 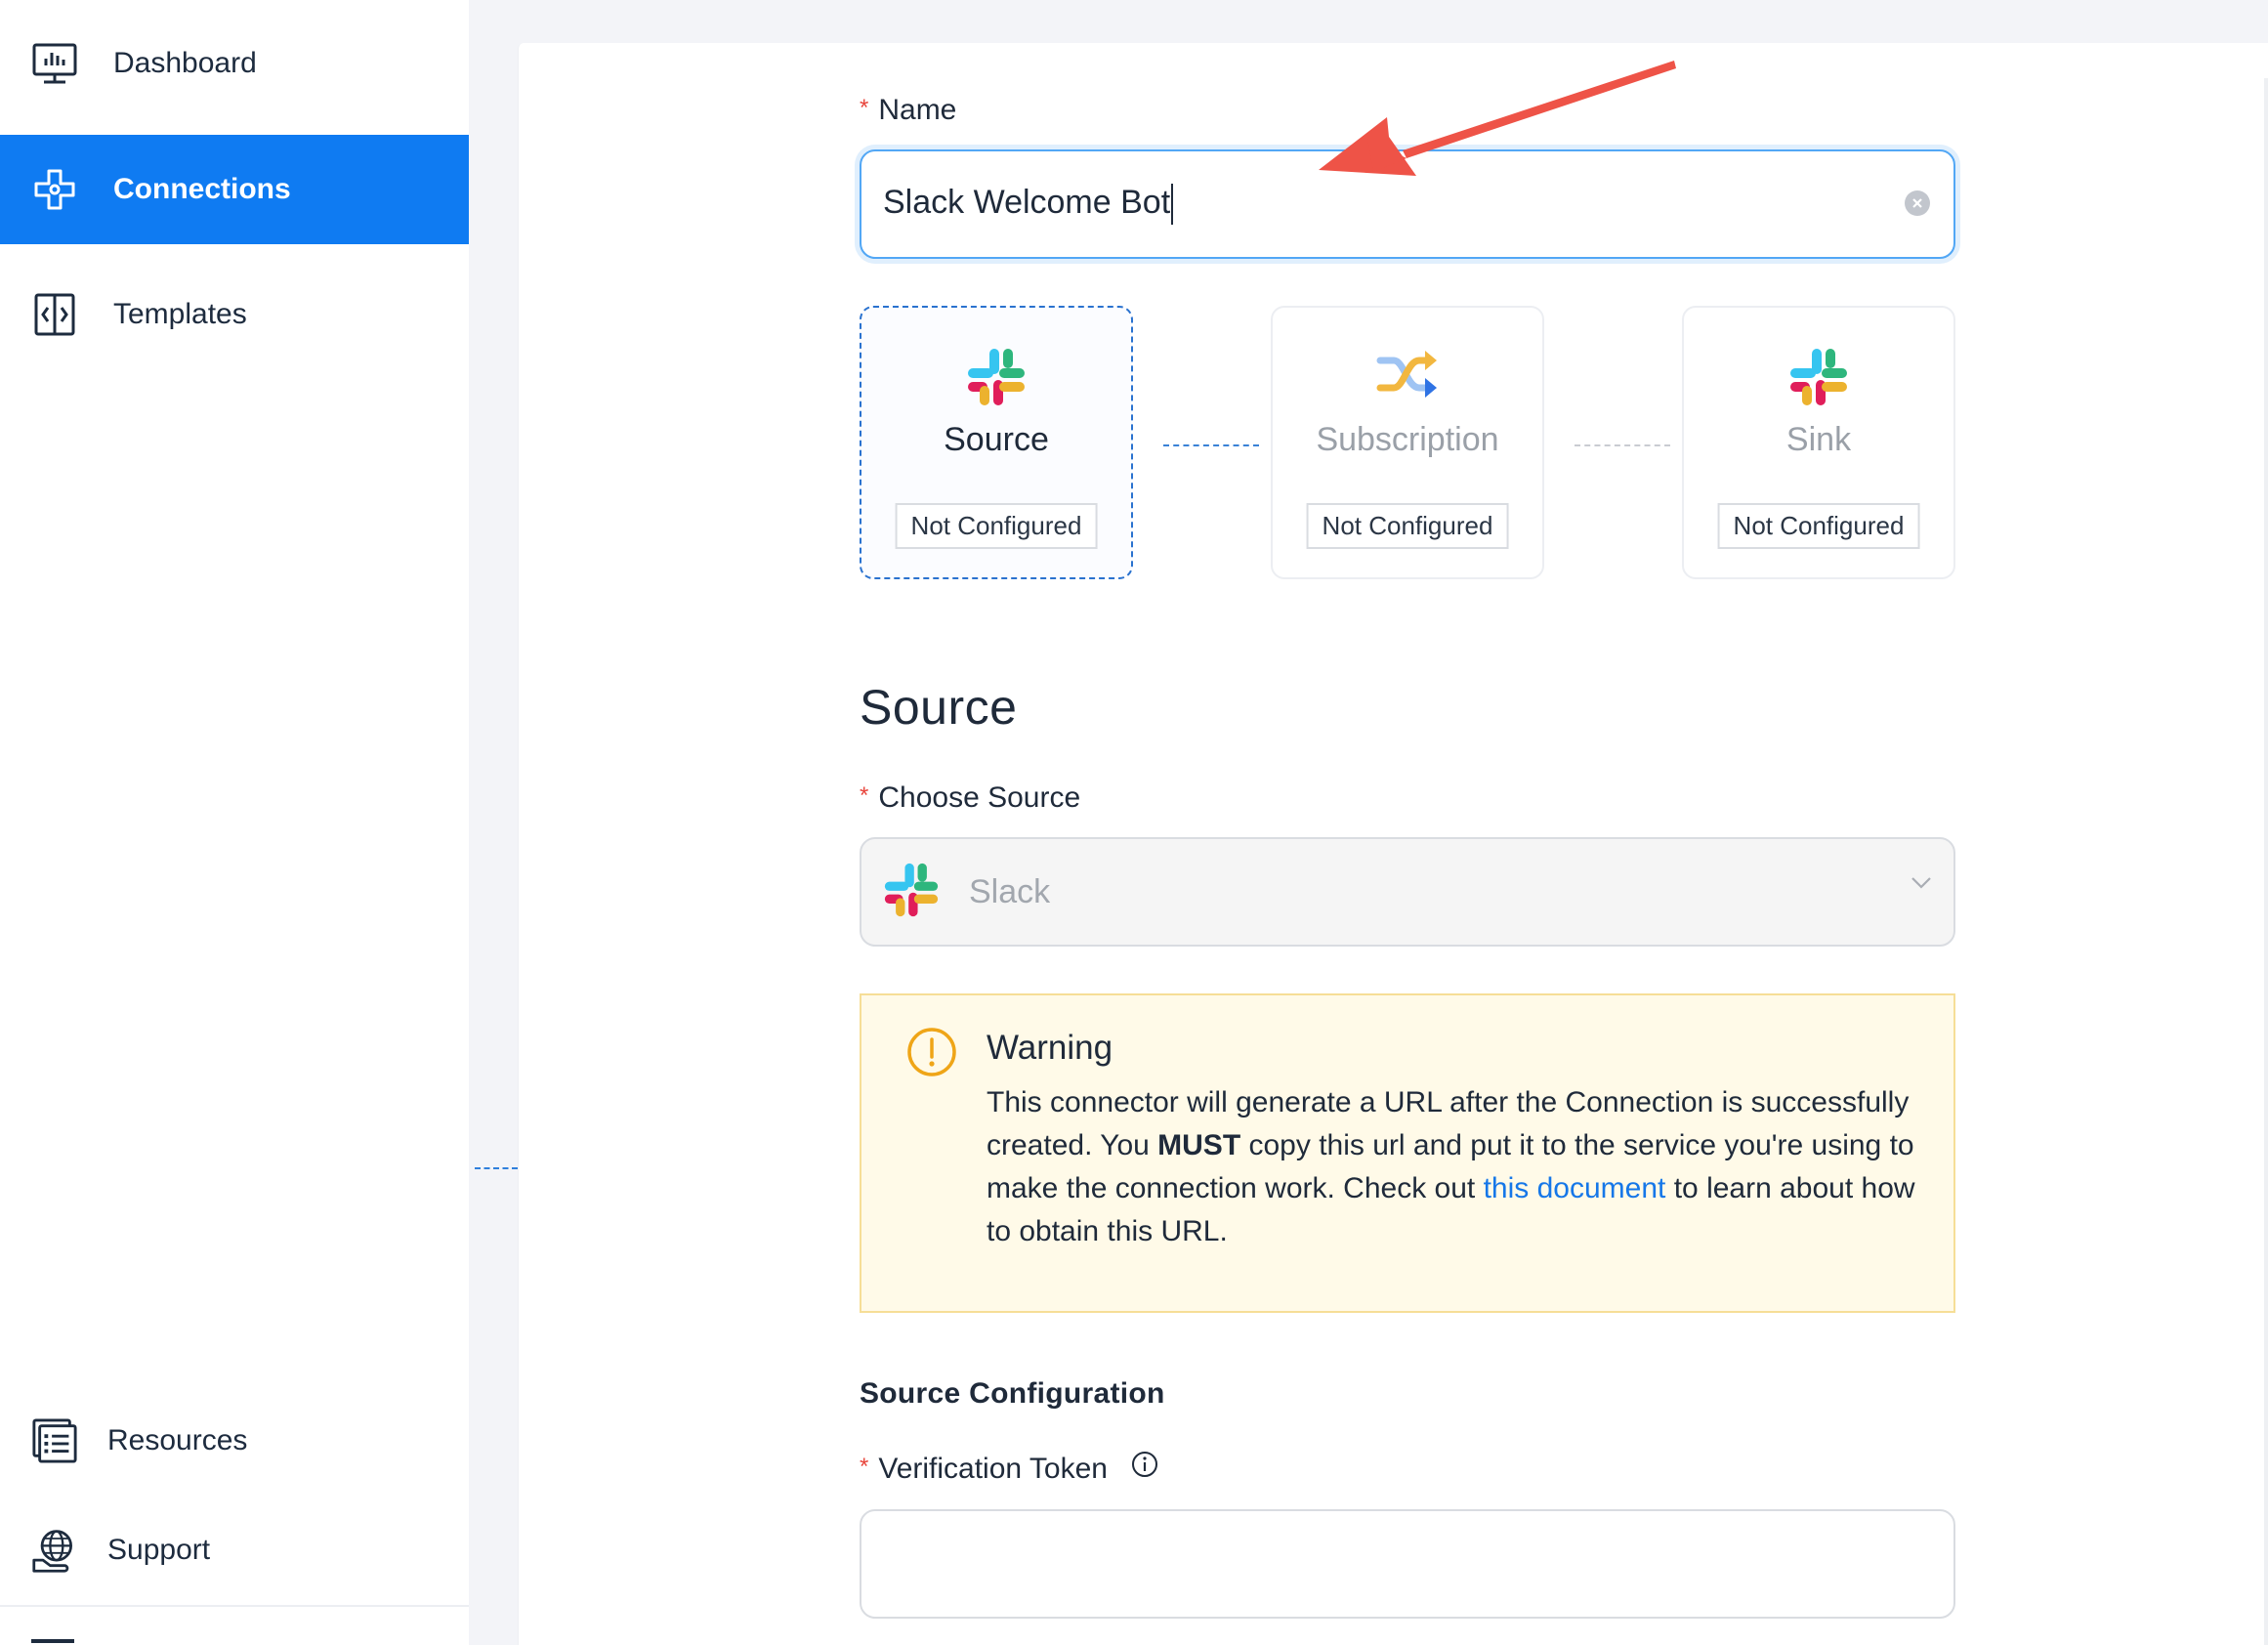 I want to click on sidebar-item-label: Templates, so click(x=180, y=314).